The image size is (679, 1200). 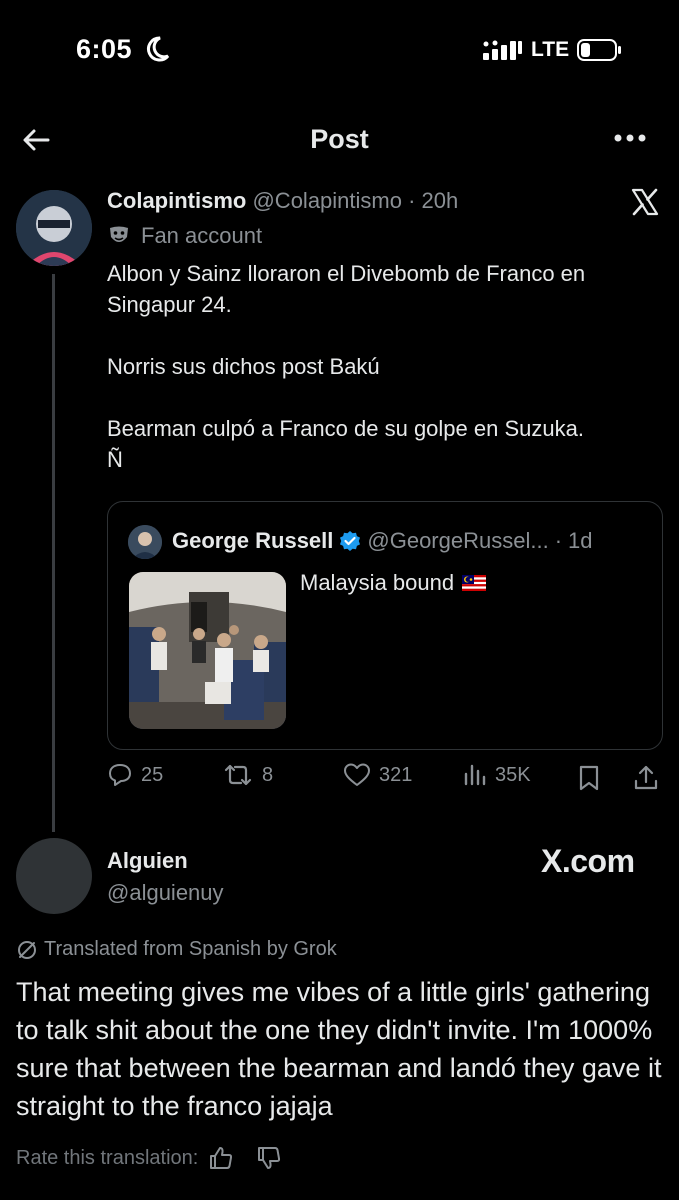 I want to click on author-handle: @Colapintismo, so click(x=327, y=200).